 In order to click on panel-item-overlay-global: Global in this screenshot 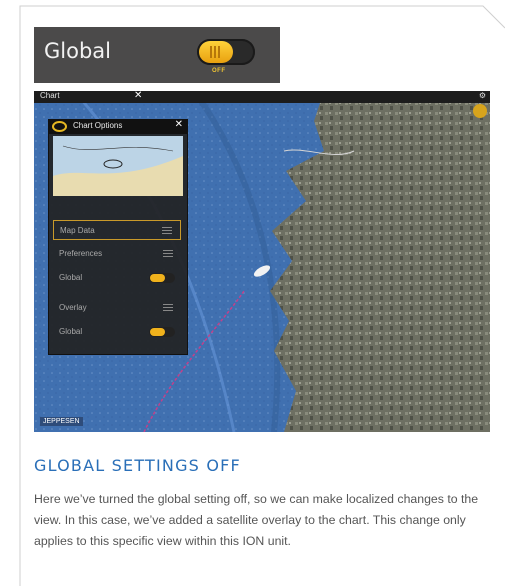, I will do `click(117, 332)`.